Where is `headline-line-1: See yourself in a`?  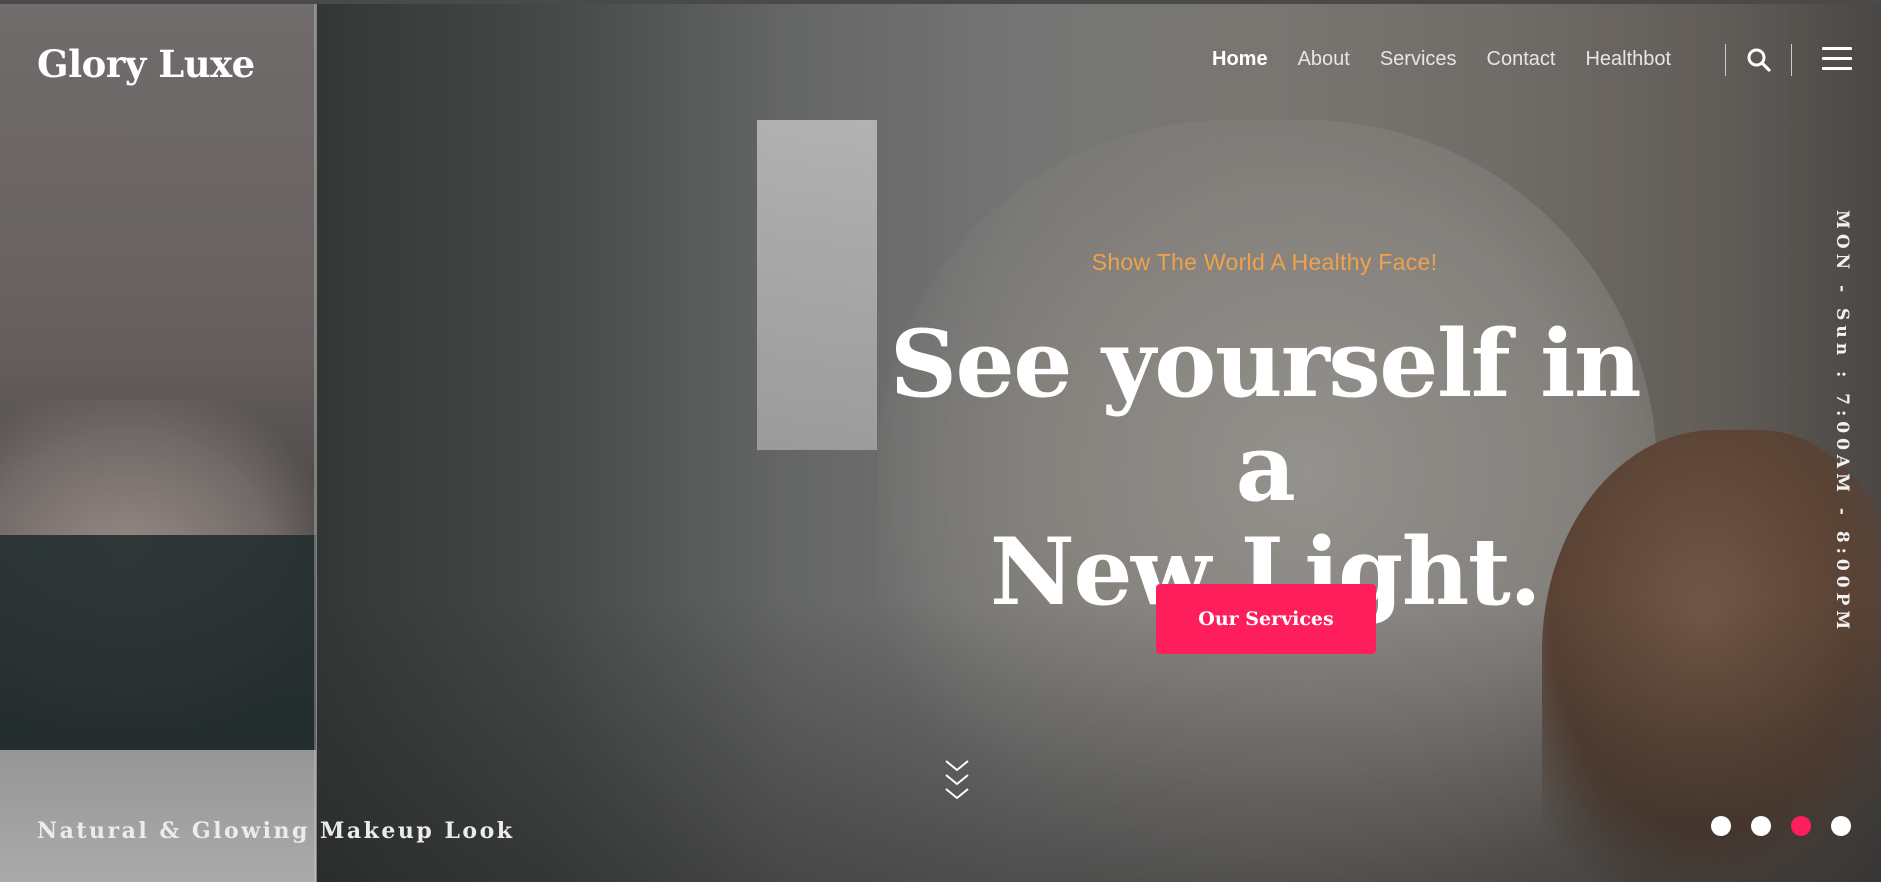 headline-line-1: See yourself in a is located at coordinates (1265, 415).